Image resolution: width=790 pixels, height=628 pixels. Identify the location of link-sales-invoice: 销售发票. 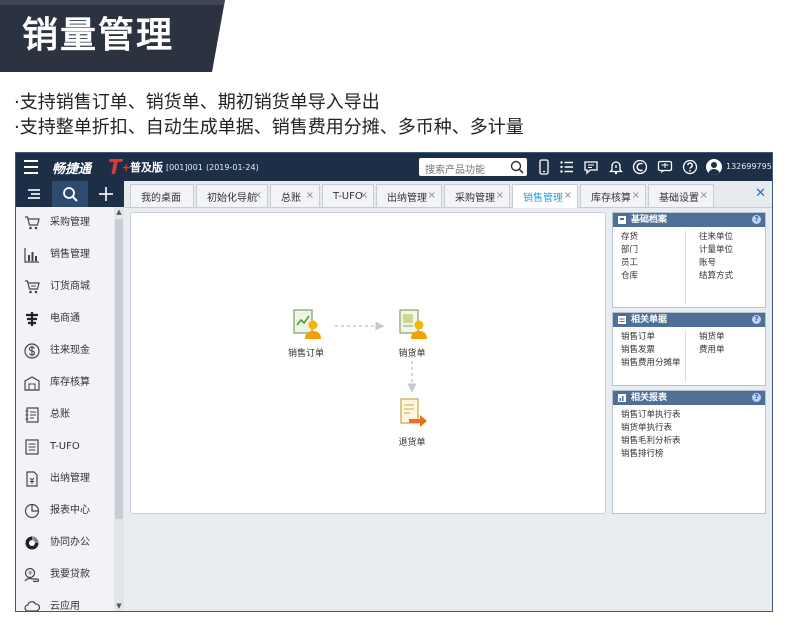
(651, 350).